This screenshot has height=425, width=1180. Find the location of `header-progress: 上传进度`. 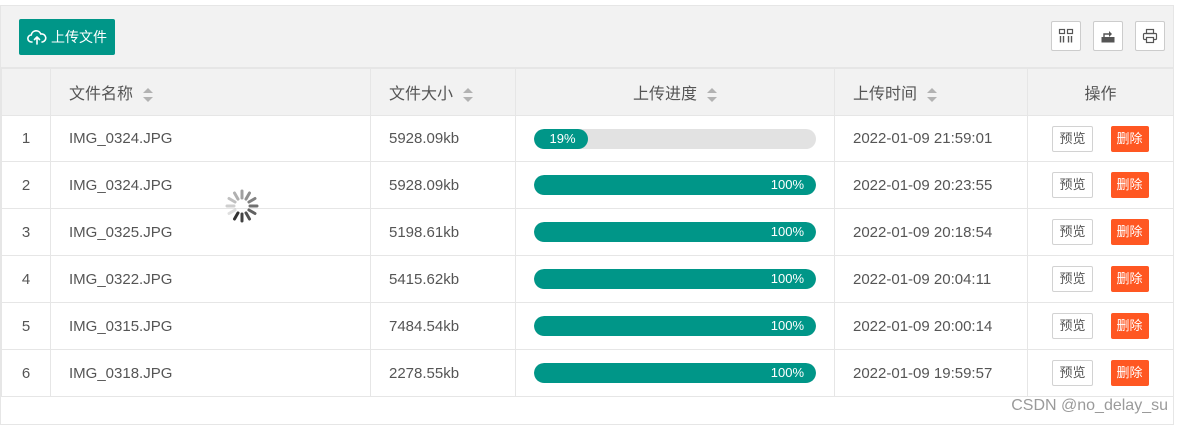

header-progress: 上传进度 is located at coordinates (675, 92).